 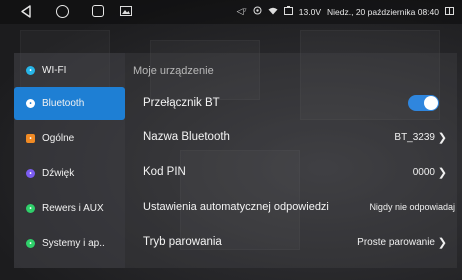 What do you see at coordinates (288, 11) in the screenshot?
I see `battery-icon` at bounding box center [288, 11].